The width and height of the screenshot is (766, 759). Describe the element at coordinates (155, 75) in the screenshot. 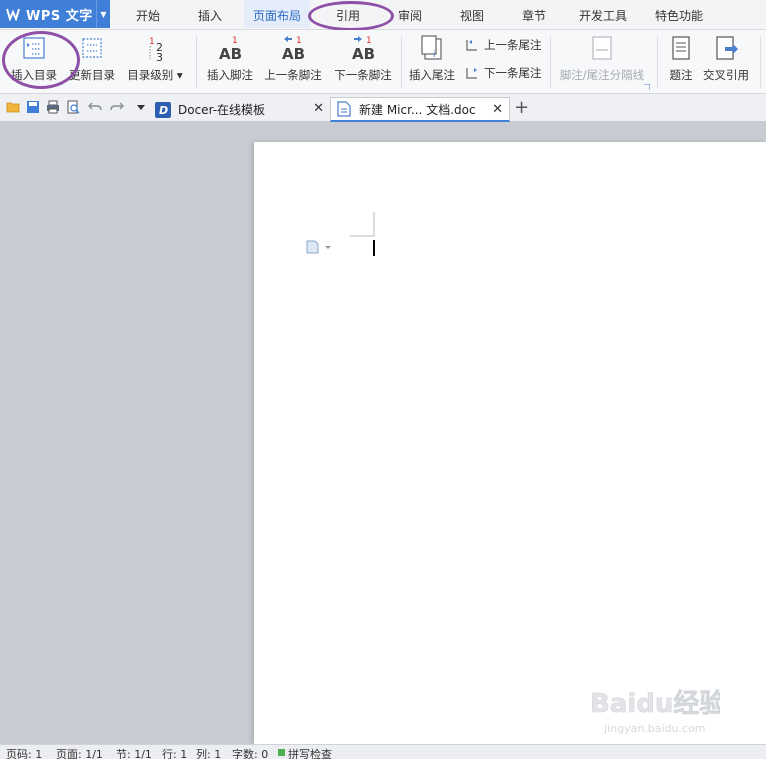

I see `toc-level-label: 目录级别 ▾` at that location.